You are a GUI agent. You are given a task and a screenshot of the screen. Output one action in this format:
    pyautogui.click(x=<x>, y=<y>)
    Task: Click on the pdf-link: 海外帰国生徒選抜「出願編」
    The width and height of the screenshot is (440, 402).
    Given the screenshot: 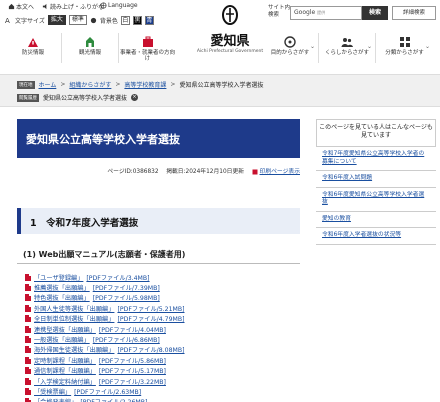 What is the action you would take?
    pyautogui.click(x=74, y=349)
    